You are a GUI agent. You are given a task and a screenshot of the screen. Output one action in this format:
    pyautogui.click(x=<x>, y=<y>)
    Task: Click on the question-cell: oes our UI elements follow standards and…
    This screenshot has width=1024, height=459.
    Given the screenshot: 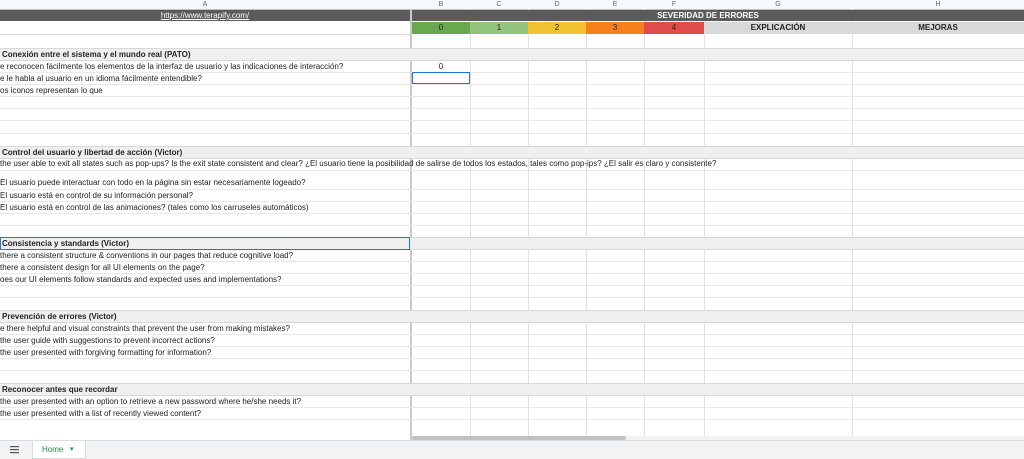 What is the action you would take?
    pyautogui.click(x=141, y=279)
    